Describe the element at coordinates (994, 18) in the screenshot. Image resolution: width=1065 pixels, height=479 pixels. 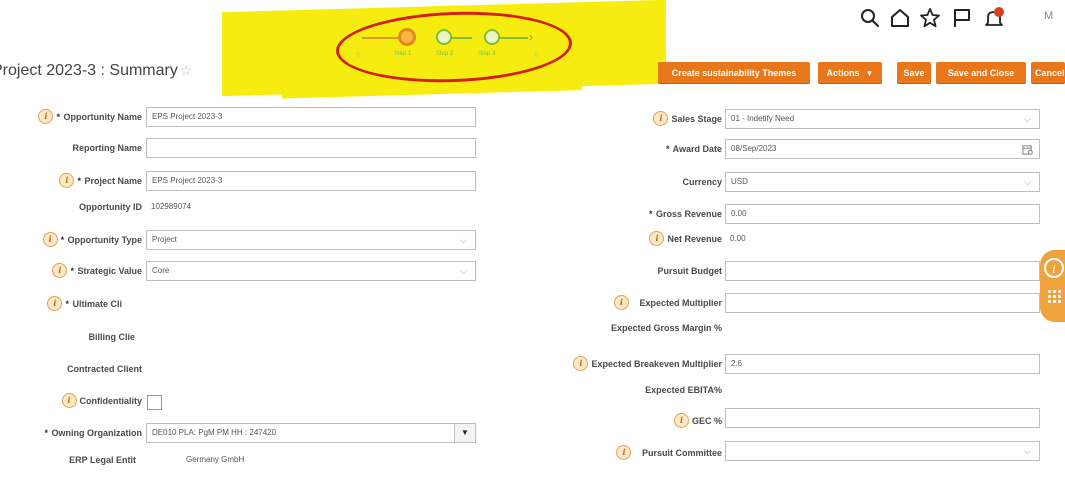
I see `bell-icon` at that location.